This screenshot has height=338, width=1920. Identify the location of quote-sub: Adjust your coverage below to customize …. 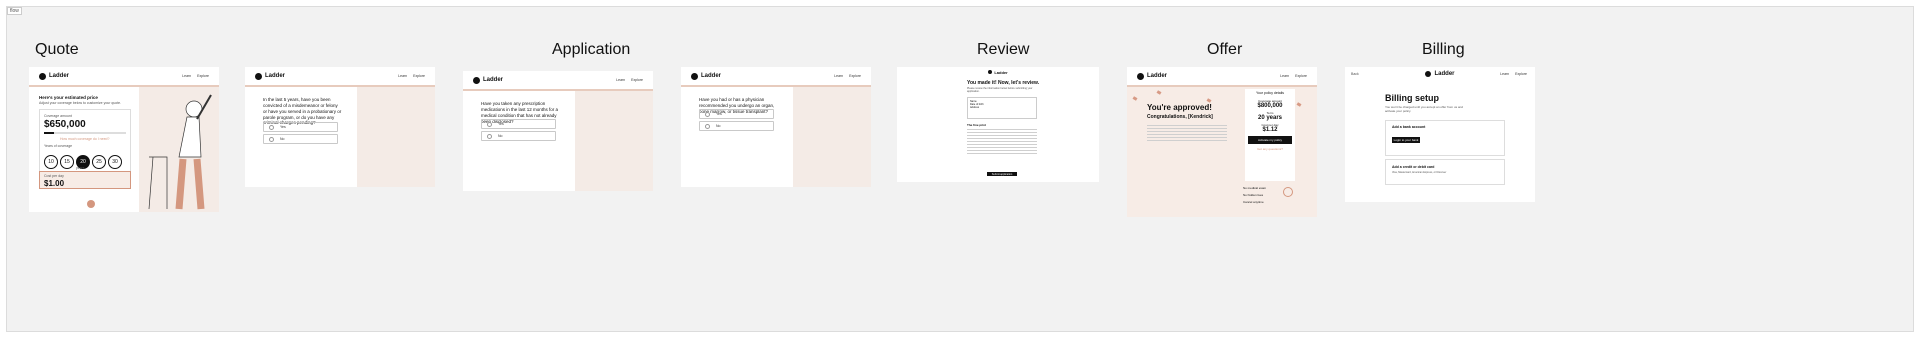
(80, 103).